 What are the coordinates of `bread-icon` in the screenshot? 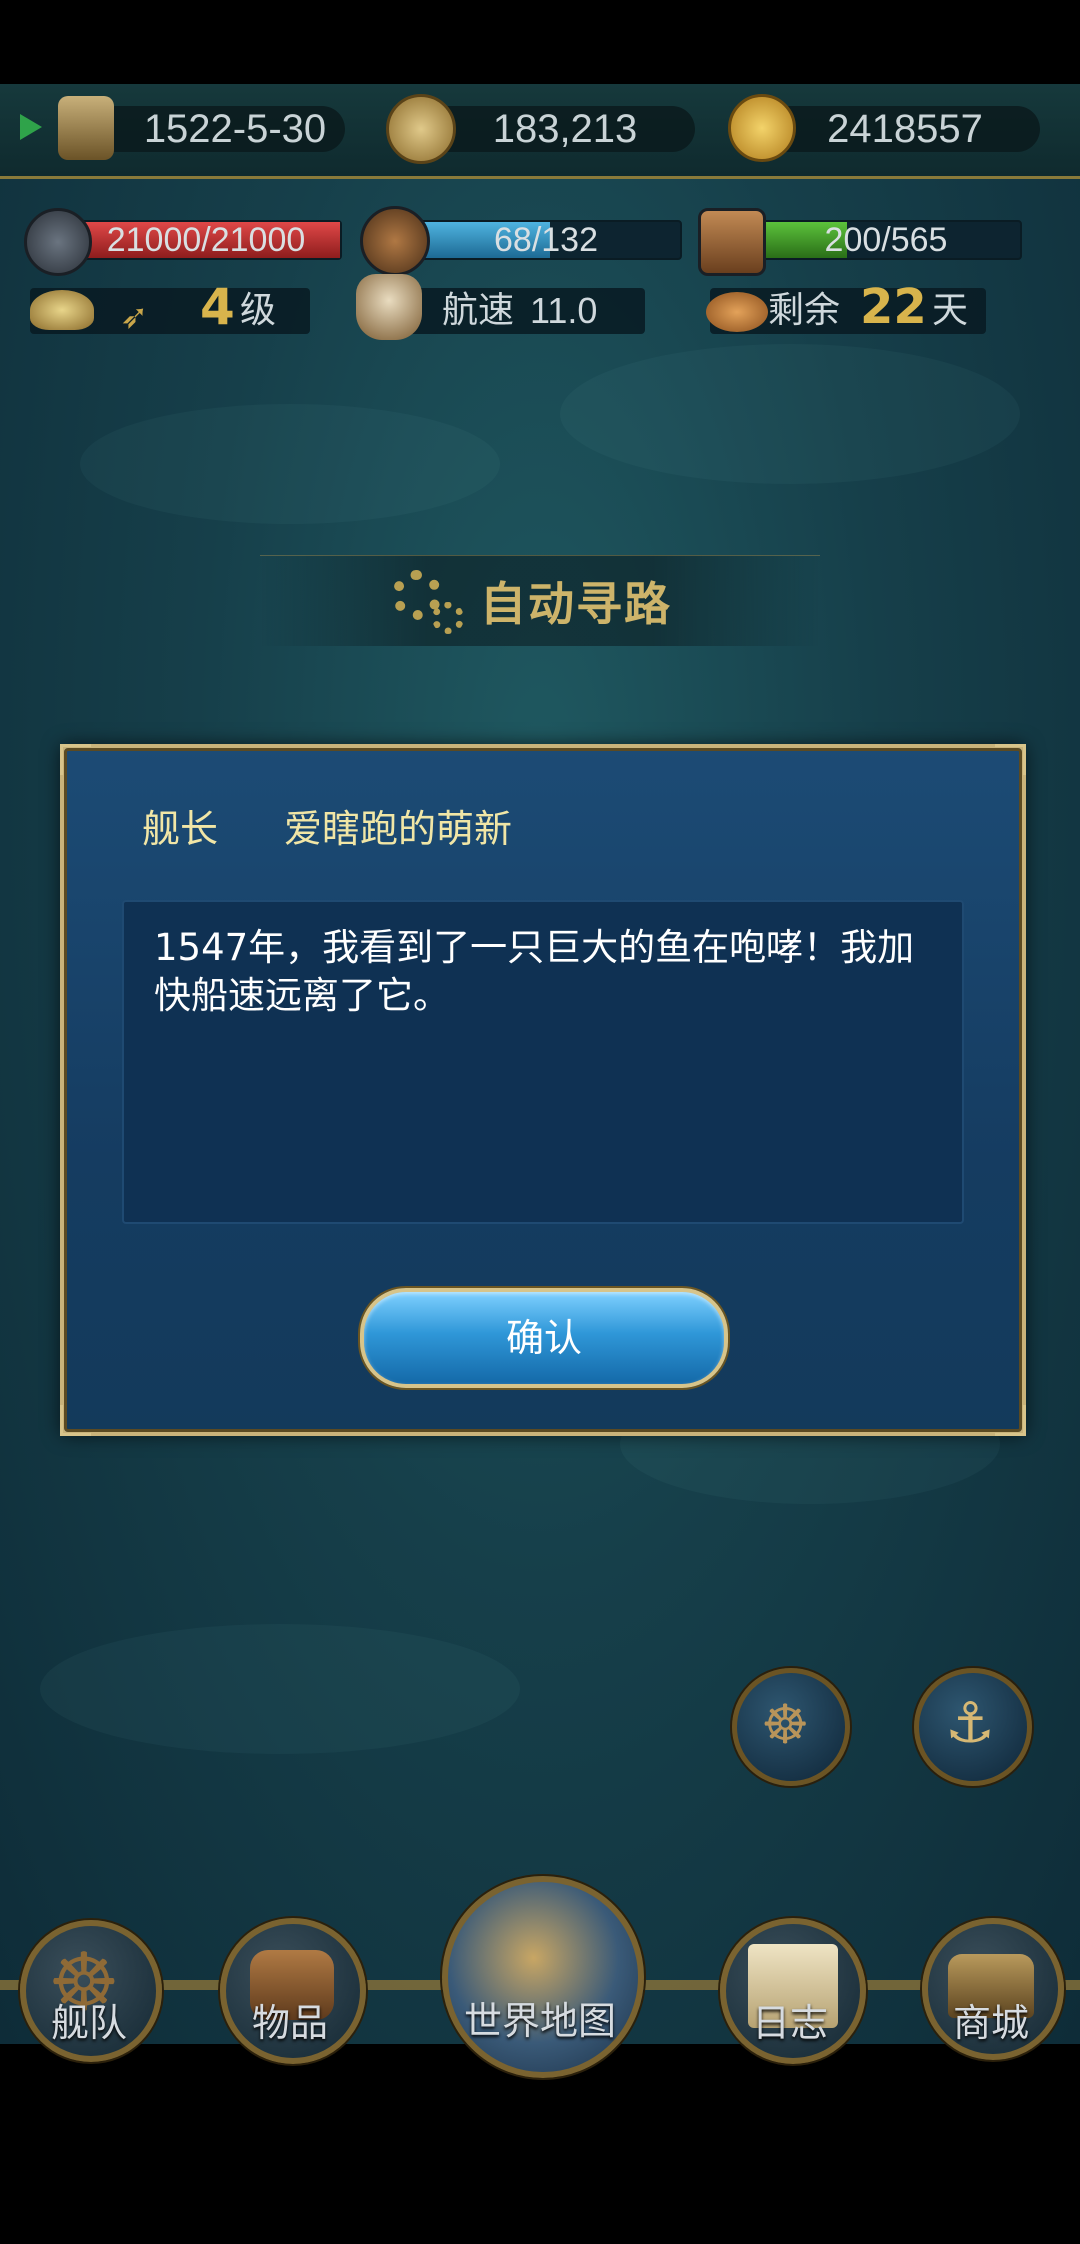 It's located at (737, 312).